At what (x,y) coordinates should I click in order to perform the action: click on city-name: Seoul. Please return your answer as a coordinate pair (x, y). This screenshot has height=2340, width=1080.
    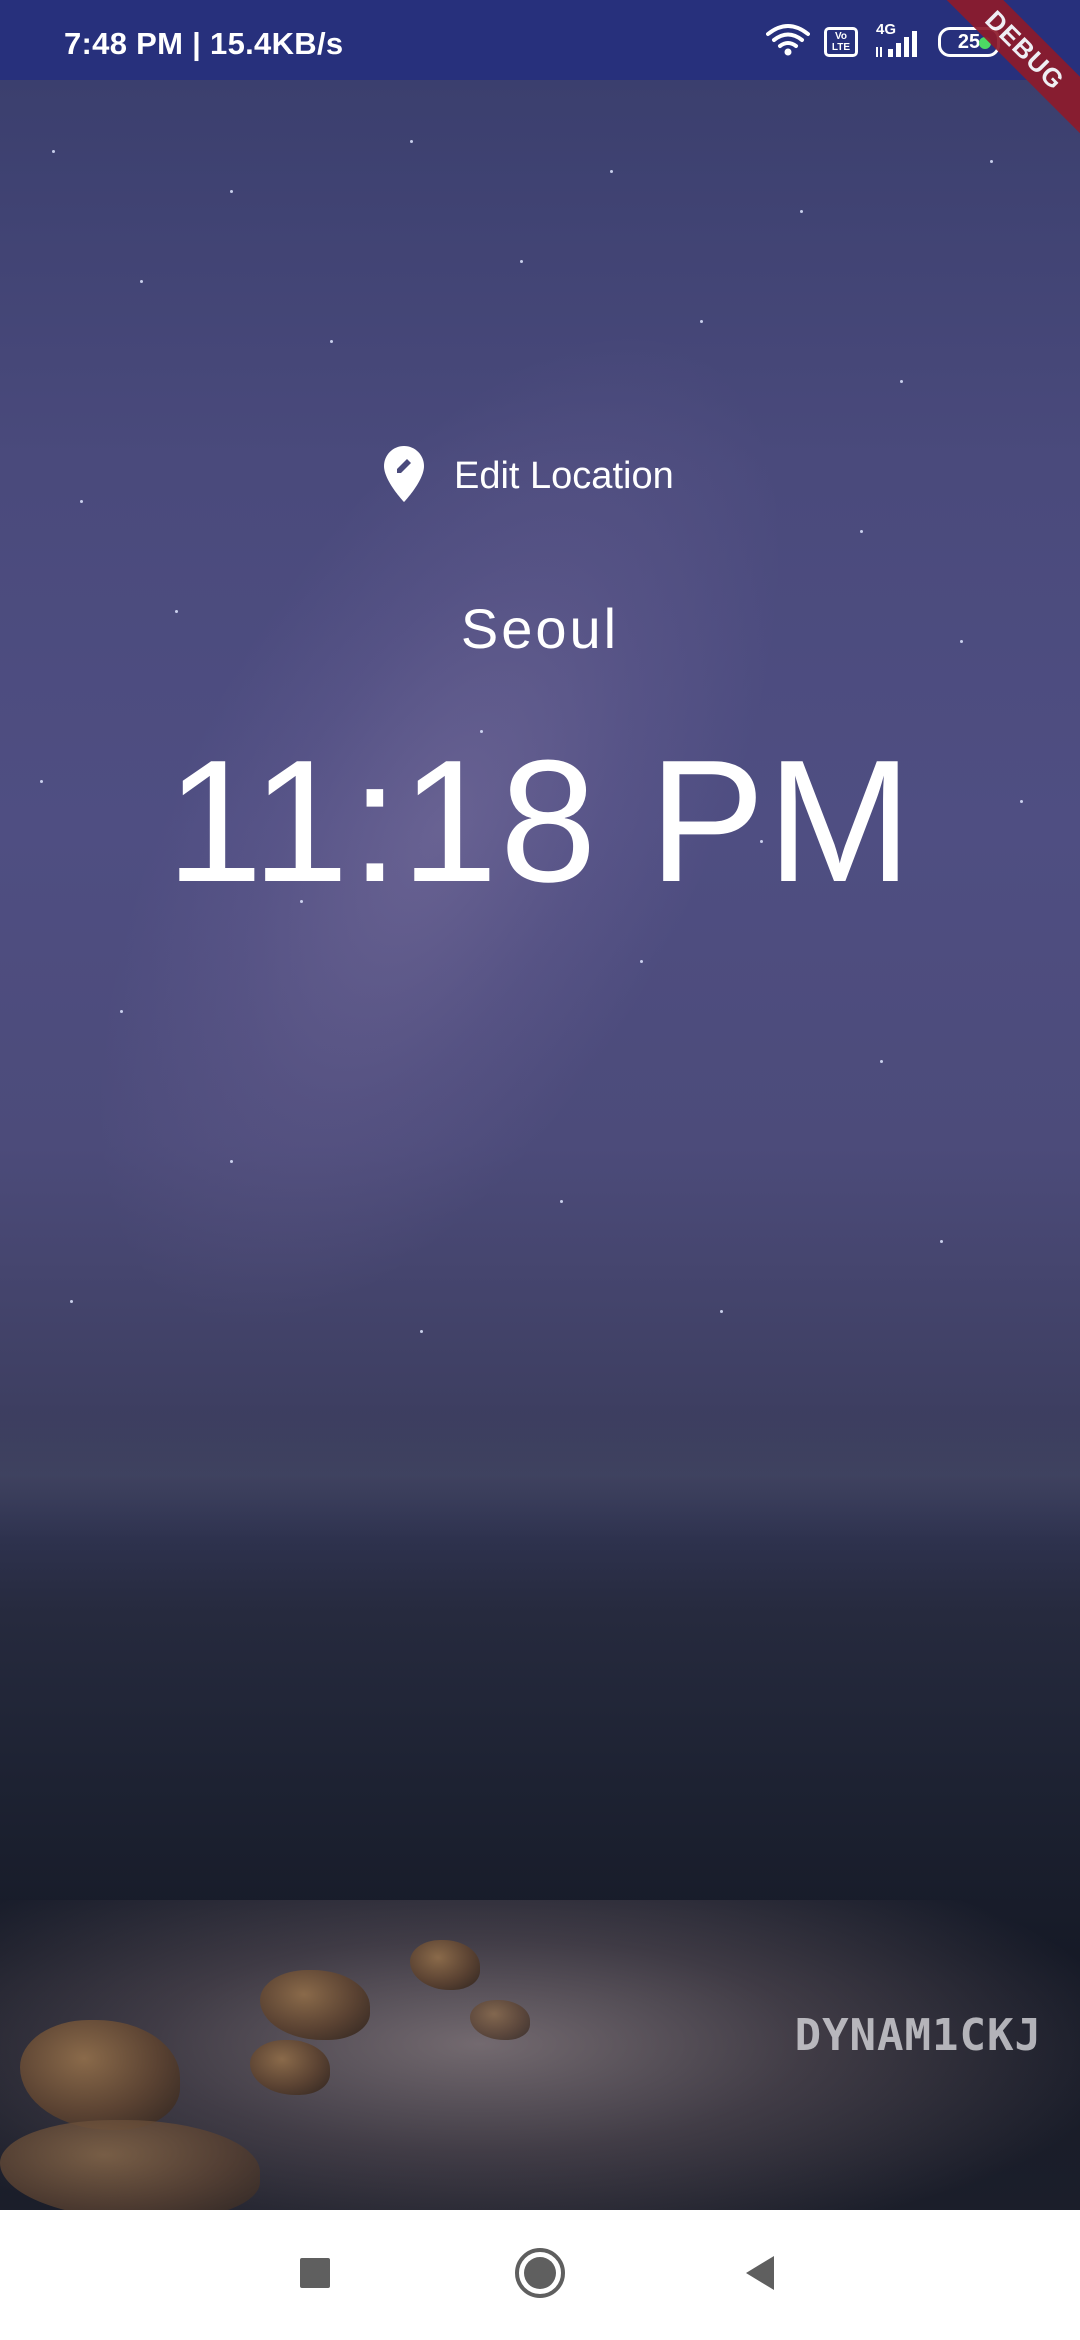
    Looking at the image, I should click on (540, 628).